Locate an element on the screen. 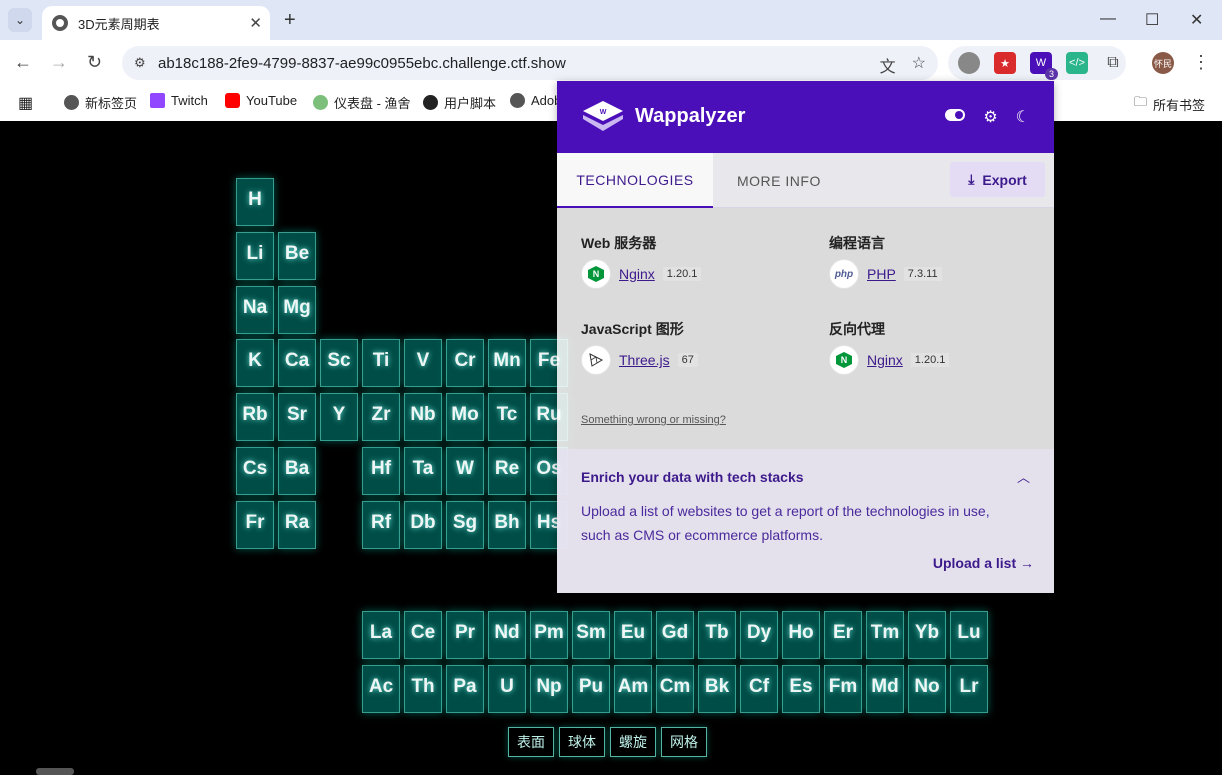  report-issue-link: Something wrong or missing? is located at coordinates (653, 420).